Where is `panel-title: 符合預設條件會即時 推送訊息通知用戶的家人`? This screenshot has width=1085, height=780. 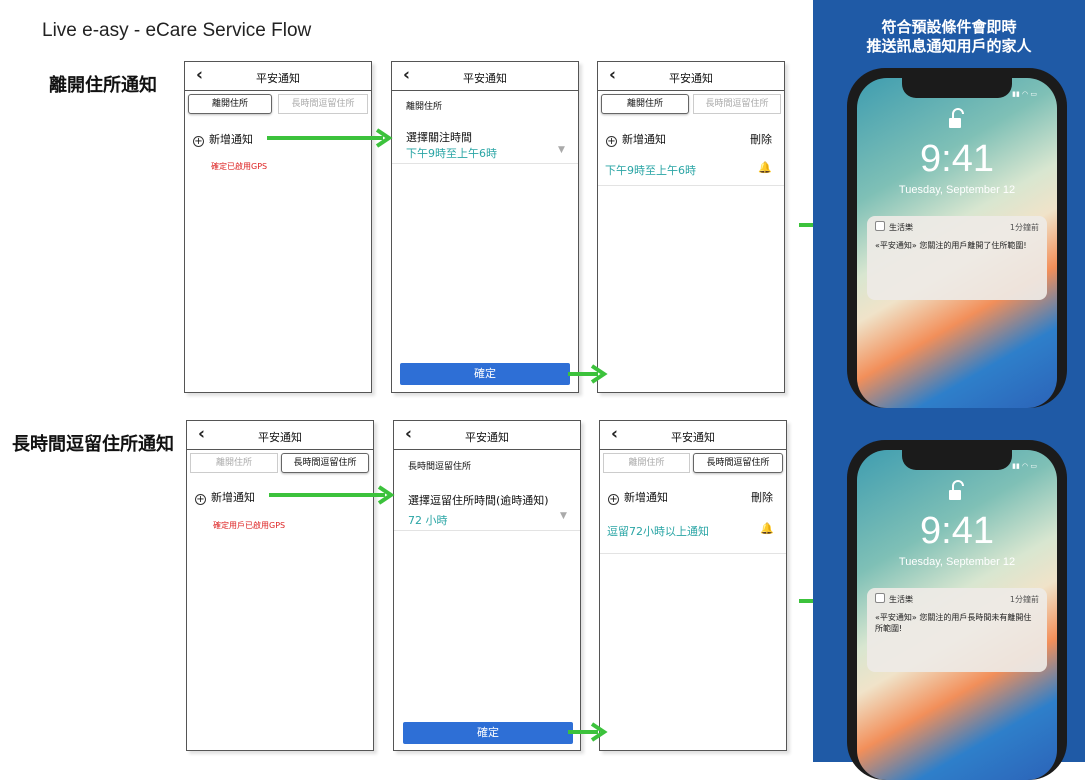 panel-title: 符合預設條件會即時 推送訊息通知用戶的家人 is located at coordinates (949, 37).